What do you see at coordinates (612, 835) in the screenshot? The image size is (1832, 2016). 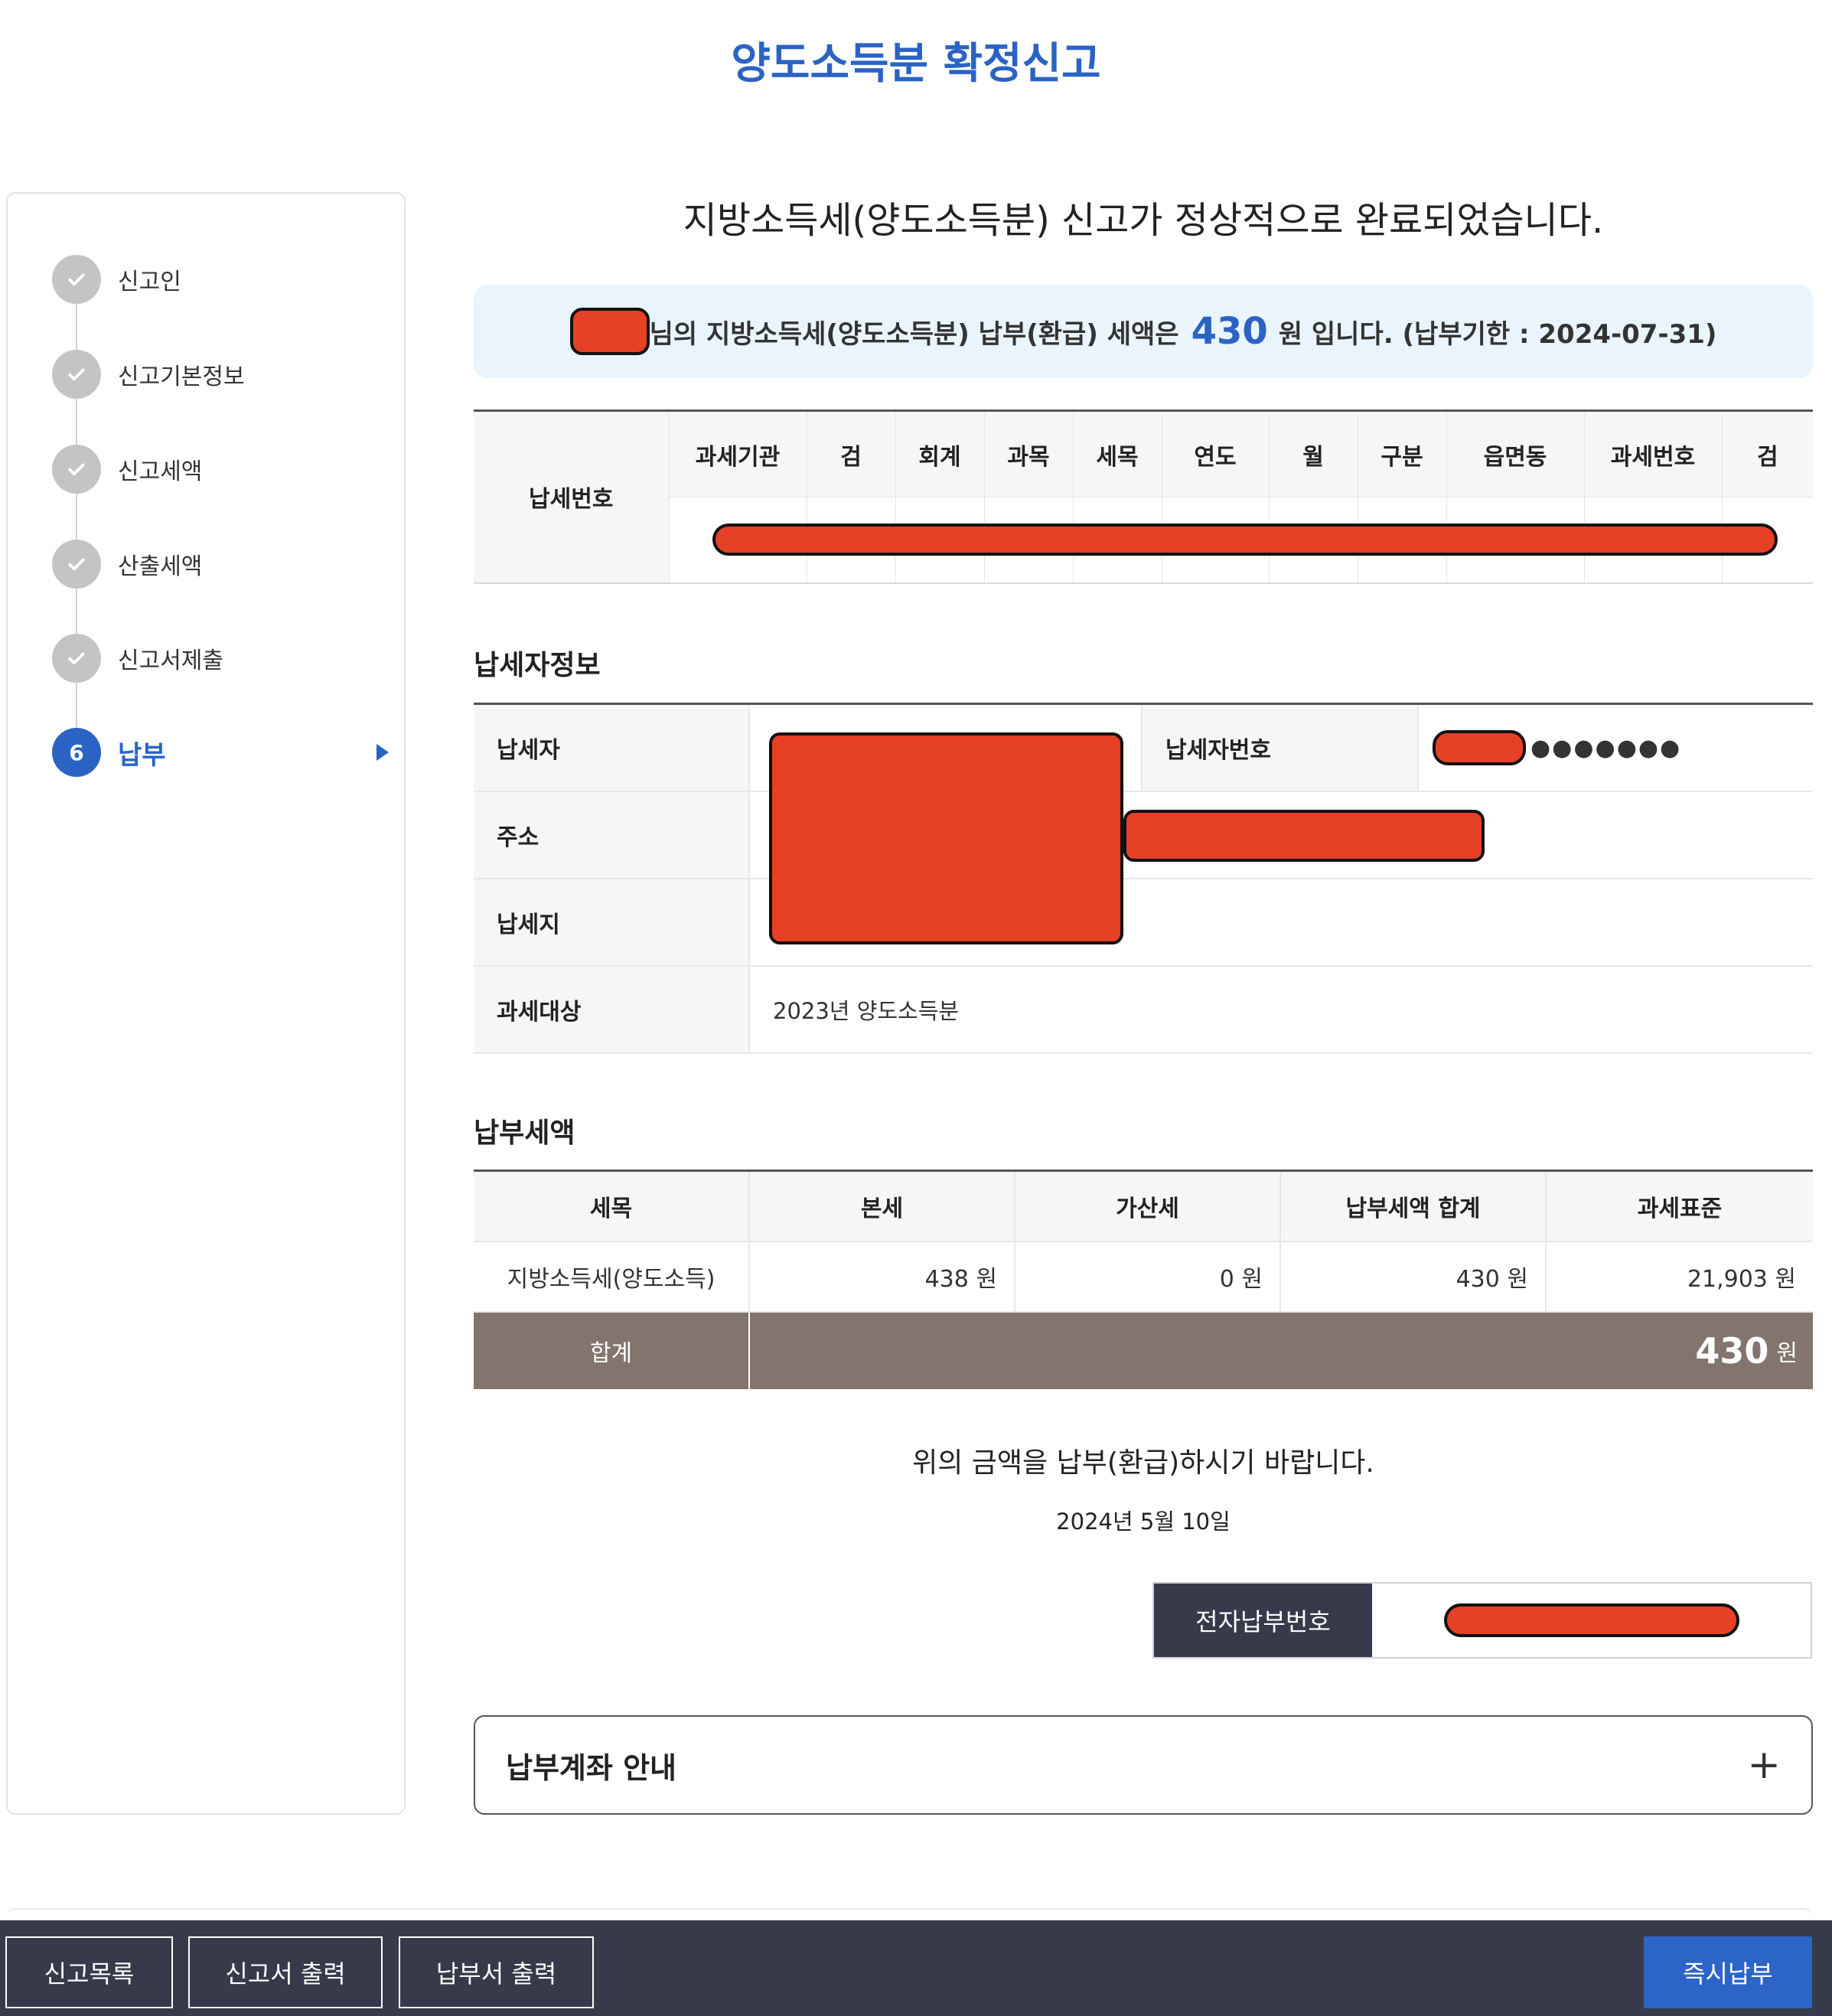 I see `address-label: 주소` at bounding box center [612, 835].